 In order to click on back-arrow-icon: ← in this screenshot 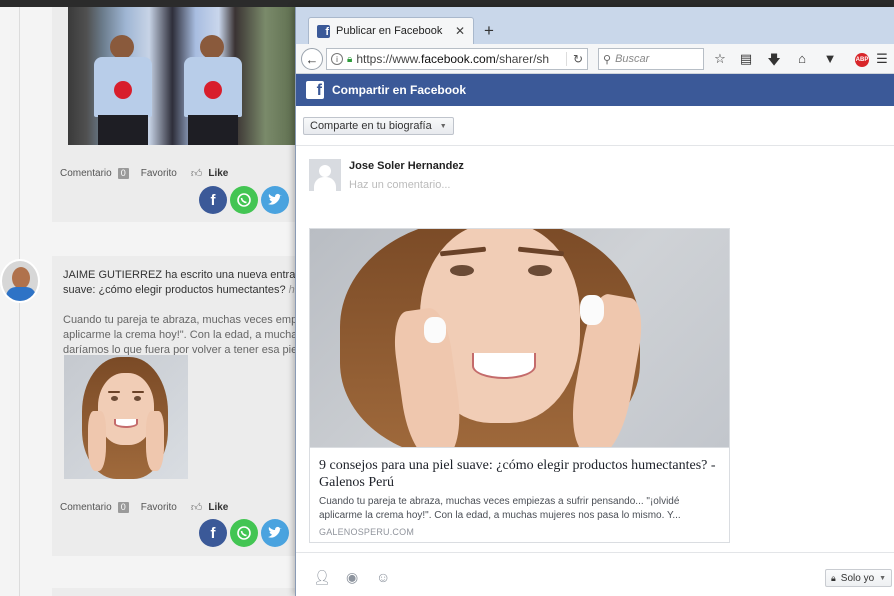, I will do `click(312, 59)`.